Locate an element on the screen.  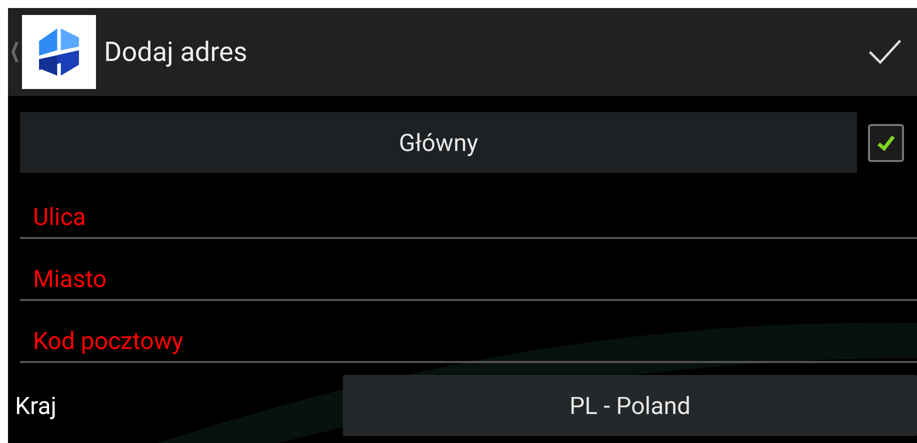
country-dropdown: PL - Poland is located at coordinates (630, 405).